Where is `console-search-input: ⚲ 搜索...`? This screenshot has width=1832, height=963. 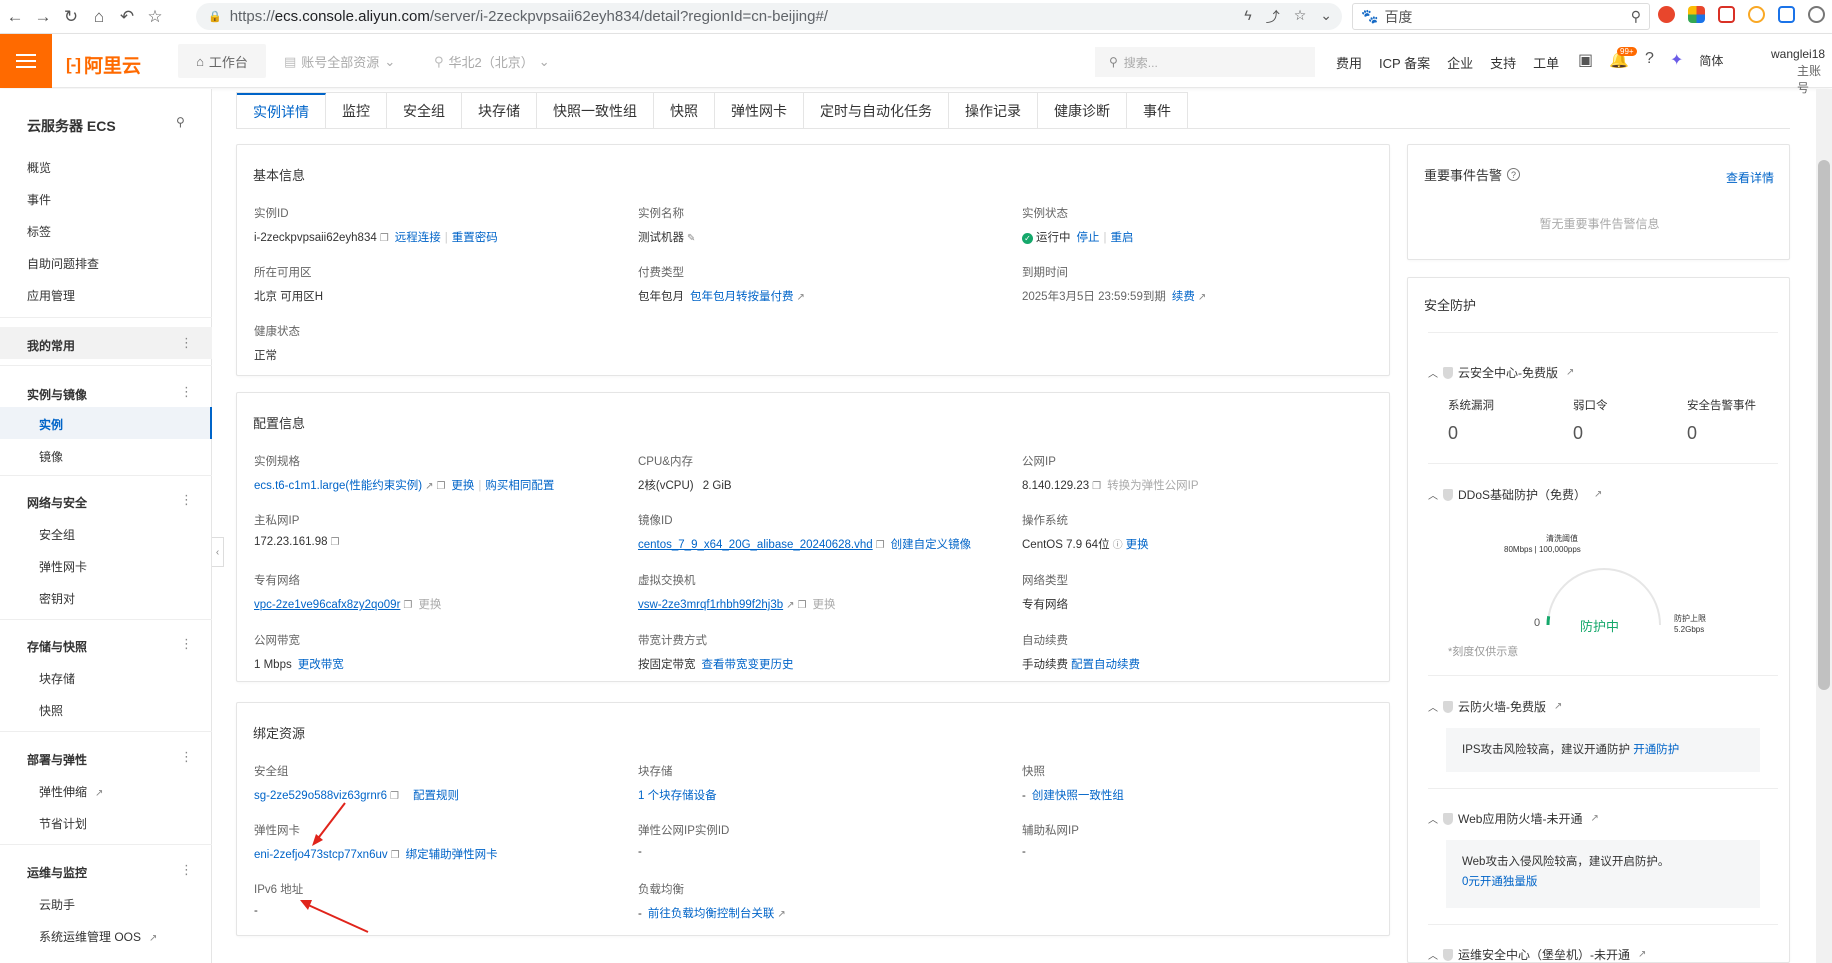
console-search-input: ⚲ 搜索... is located at coordinates (1205, 62).